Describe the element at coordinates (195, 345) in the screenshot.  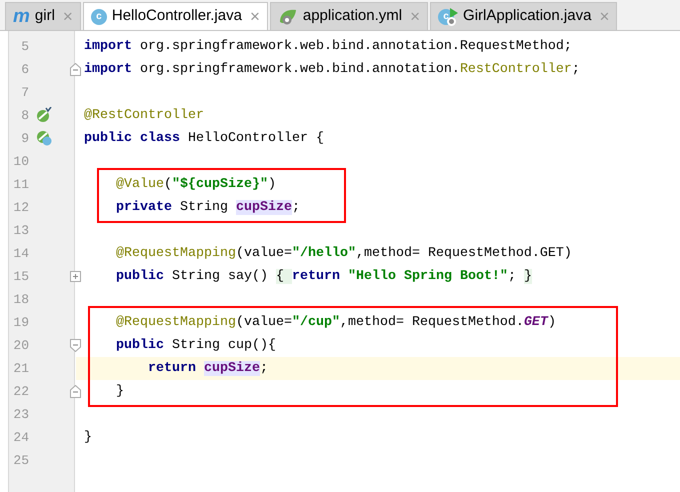
I see `code-line: public String cup(){` at that location.